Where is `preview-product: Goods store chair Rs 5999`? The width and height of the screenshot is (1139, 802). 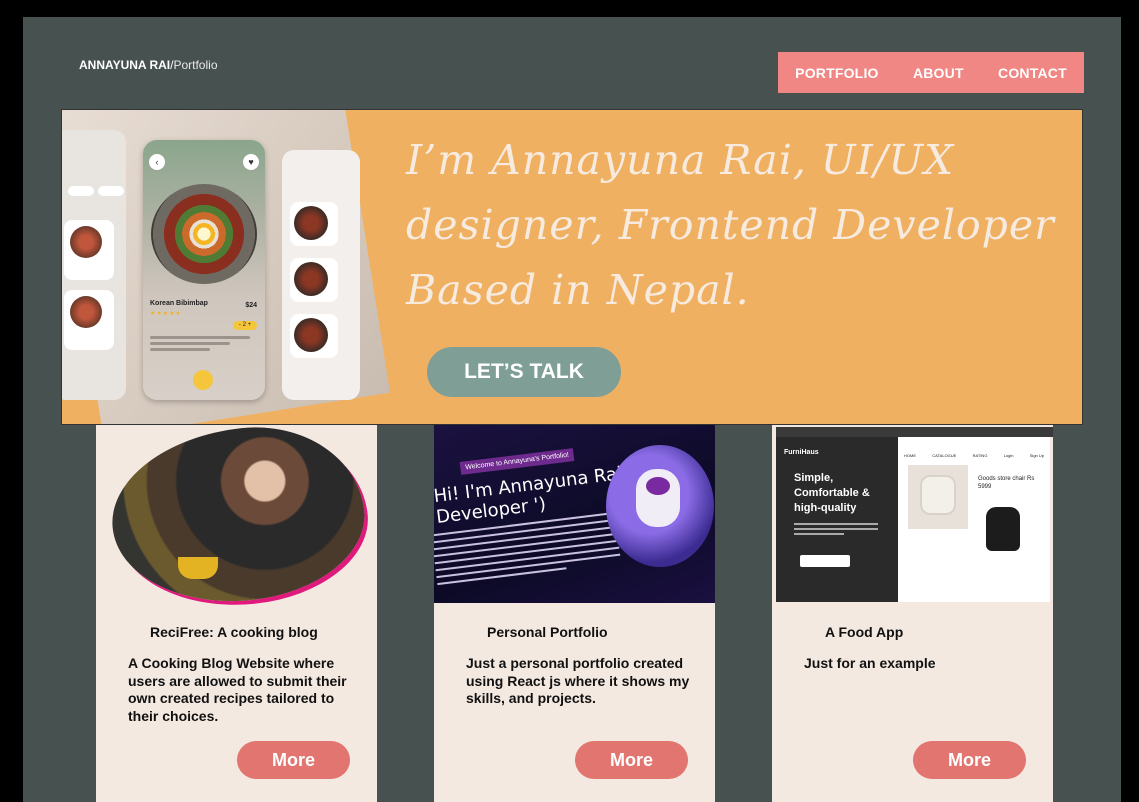
preview-product: Goods store chair Rs 5999 is located at coordinates (1006, 483).